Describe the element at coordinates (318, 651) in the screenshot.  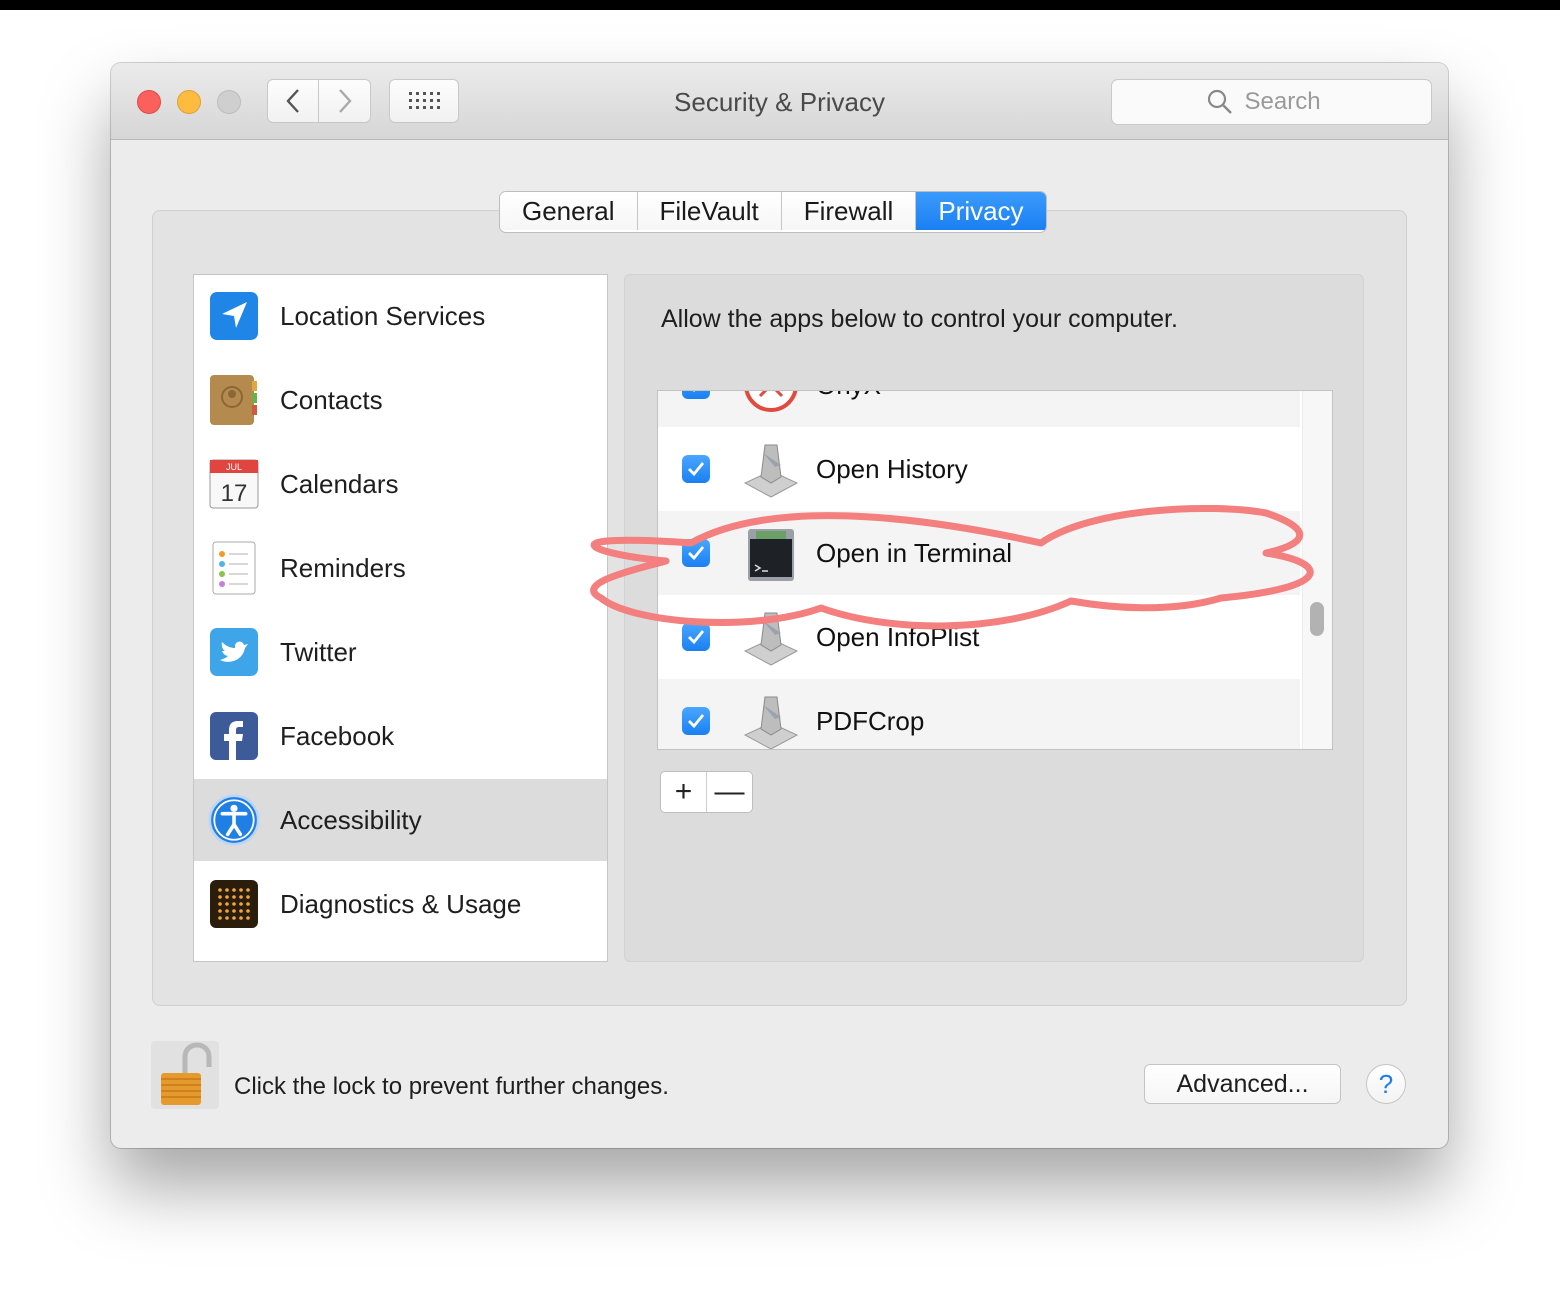
I see `sidebar-item-label: Twitter` at that location.